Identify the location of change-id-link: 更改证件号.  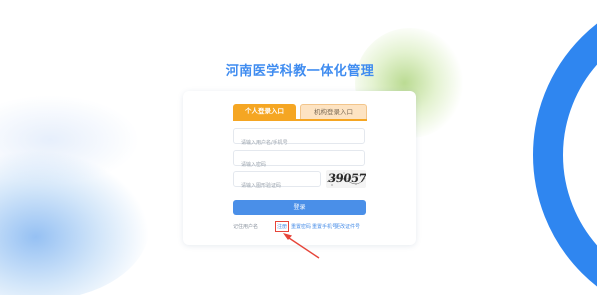
(347, 227).